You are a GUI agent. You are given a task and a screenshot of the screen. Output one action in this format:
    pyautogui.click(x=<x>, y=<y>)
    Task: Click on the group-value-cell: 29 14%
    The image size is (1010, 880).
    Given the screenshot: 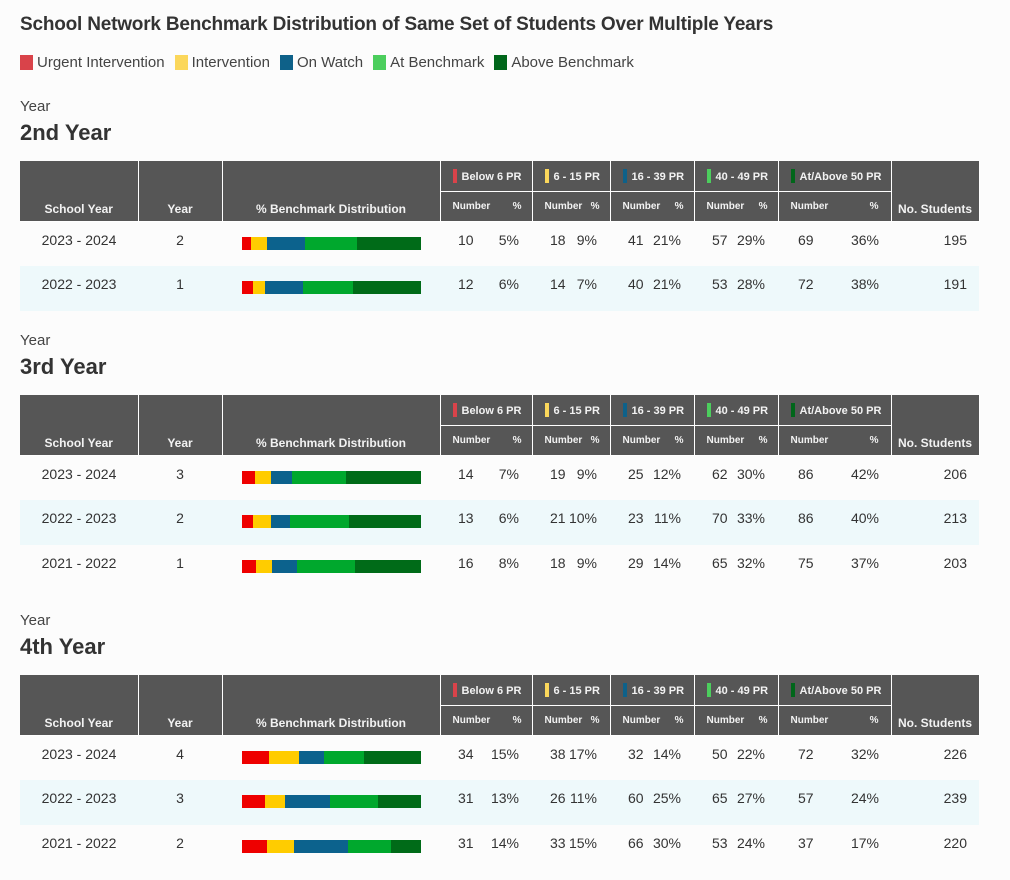 What is the action you would take?
    pyautogui.click(x=652, y=567)
    